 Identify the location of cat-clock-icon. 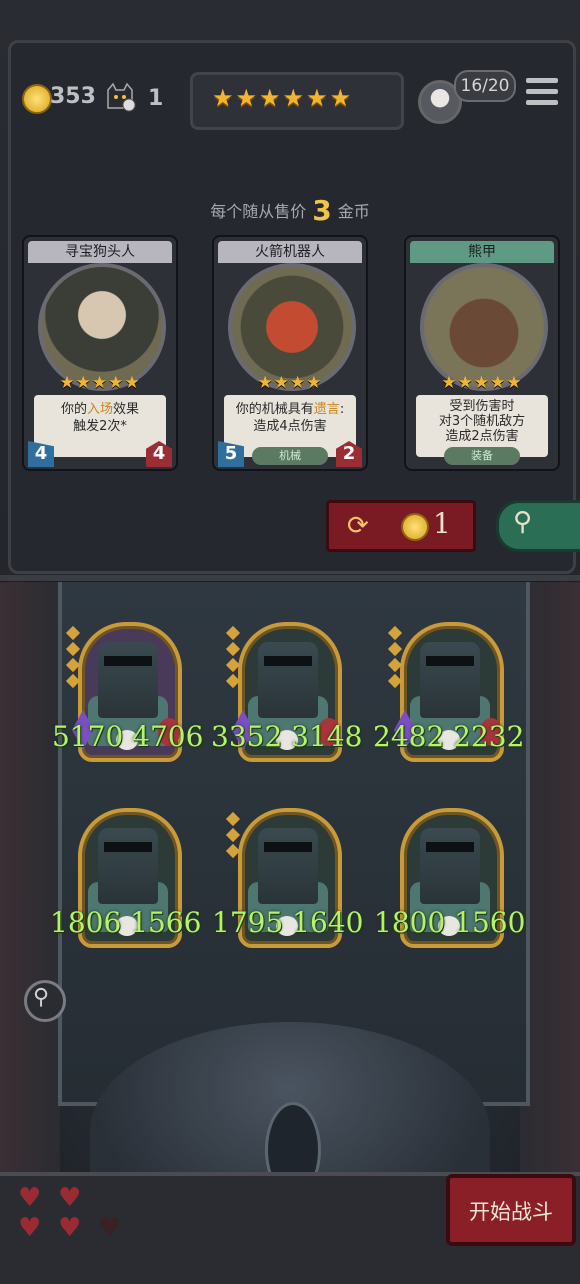
(121, 97).